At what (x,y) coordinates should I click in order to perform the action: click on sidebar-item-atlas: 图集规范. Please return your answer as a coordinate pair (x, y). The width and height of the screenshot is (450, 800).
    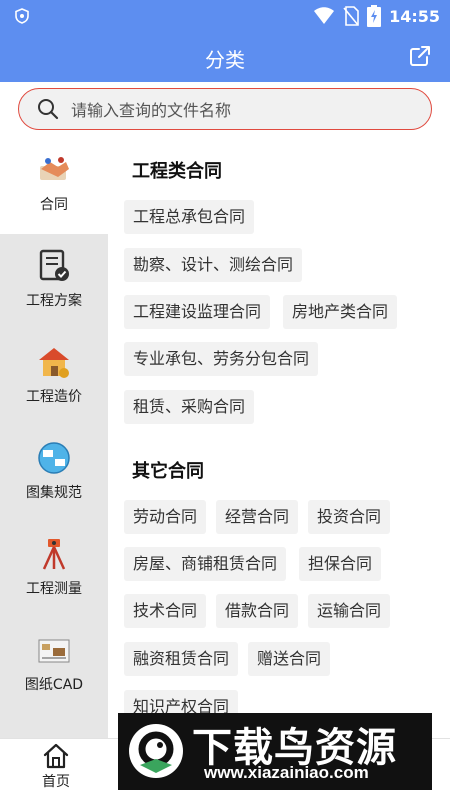
    Looking at the image, I should click on (54, 474).